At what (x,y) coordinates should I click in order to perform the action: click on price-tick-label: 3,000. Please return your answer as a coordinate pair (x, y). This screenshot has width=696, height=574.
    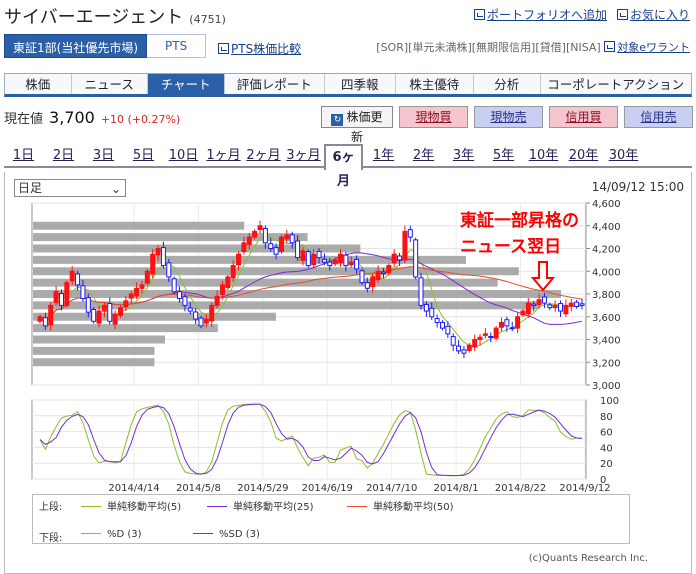
    Looking at the image, I should click on (606, 386).